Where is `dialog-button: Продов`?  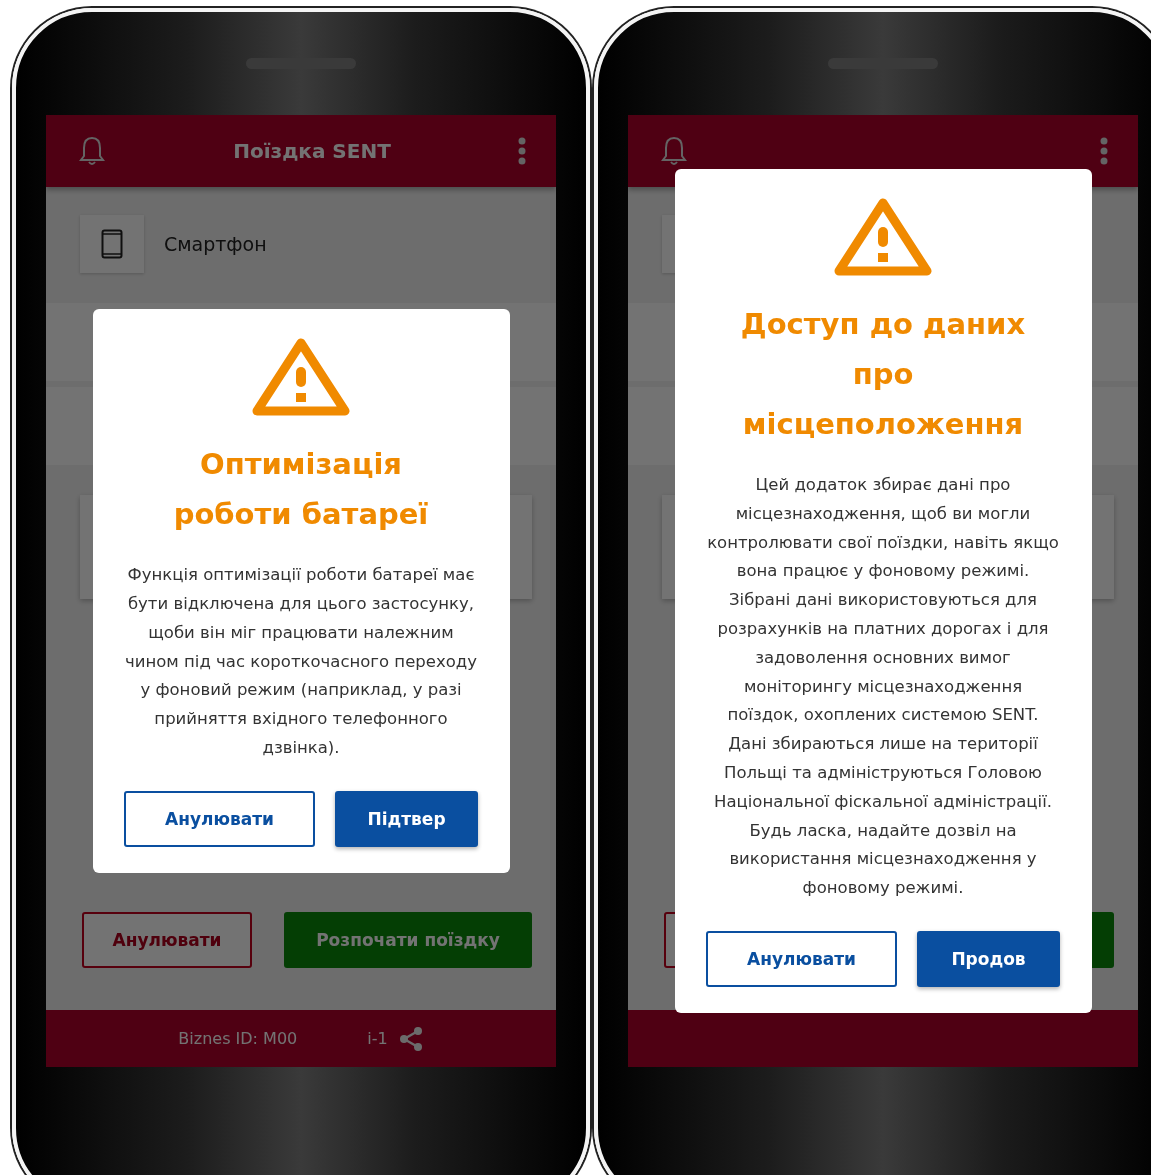 dialog-button: Продов is located at coordinates (988, 958).